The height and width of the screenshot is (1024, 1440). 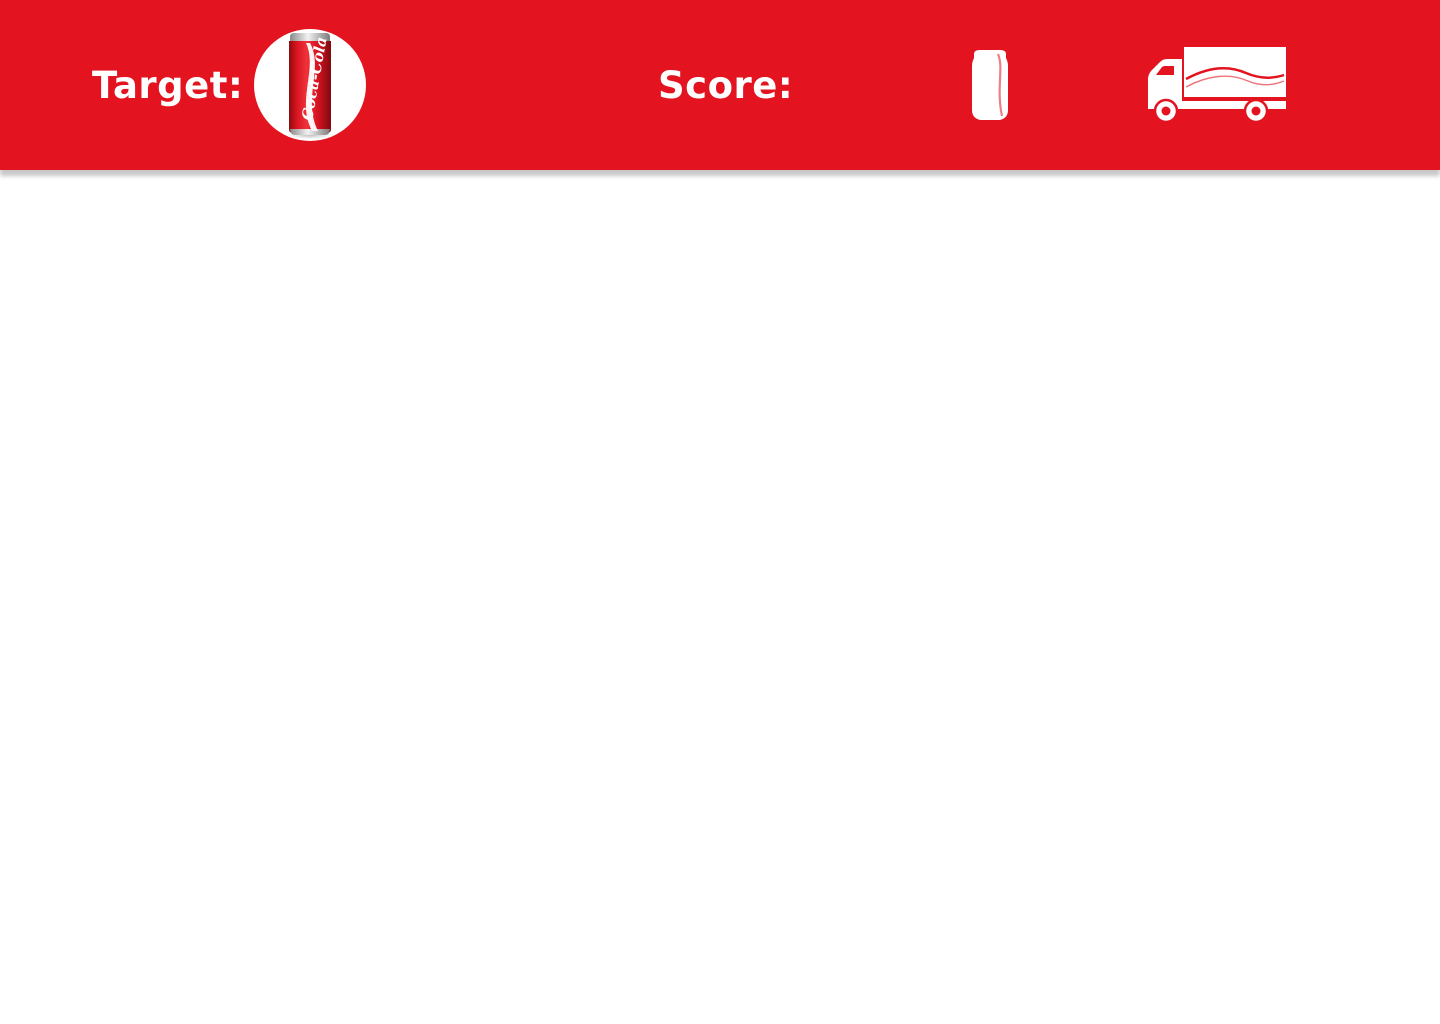 I want to click on target-item-badge: Coca-Cola, so click(x=310, y=85).